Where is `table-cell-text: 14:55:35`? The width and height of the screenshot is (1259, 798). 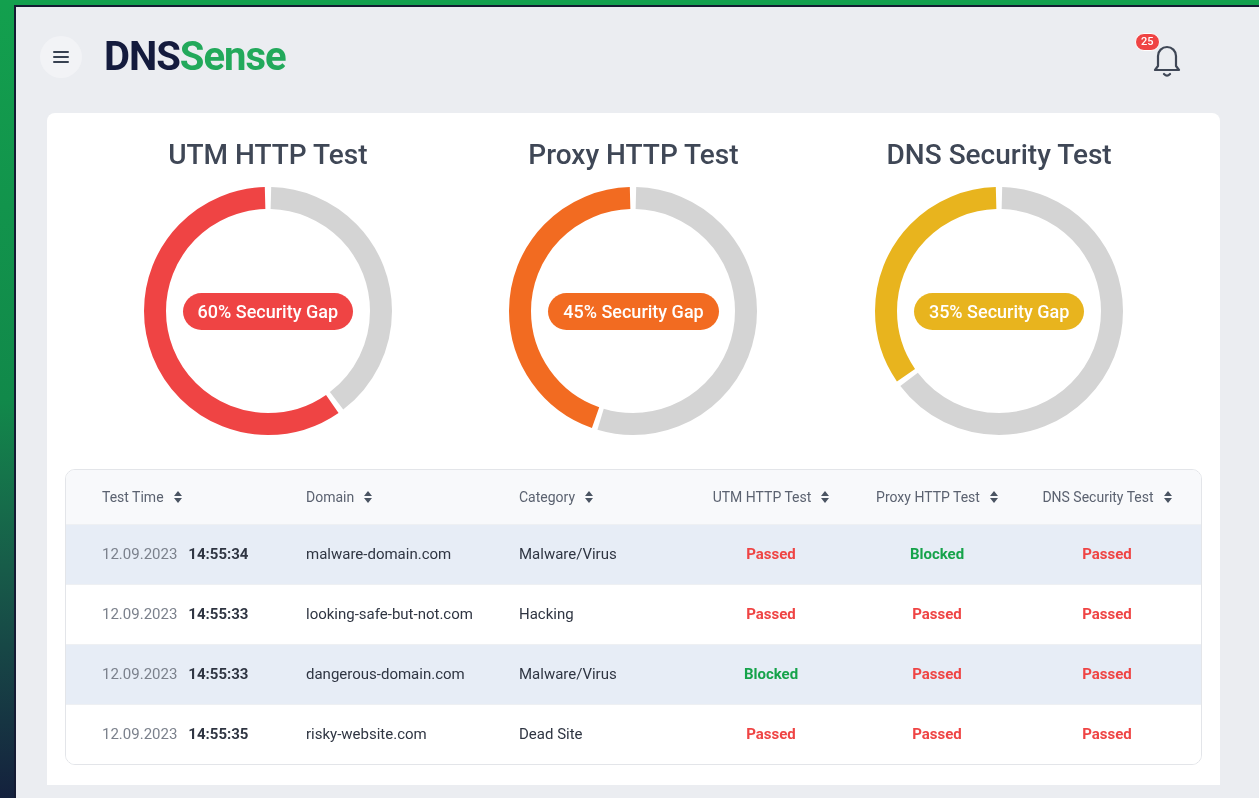 table-cell-text: 14:55:35 is located at coordinates (218, 735).